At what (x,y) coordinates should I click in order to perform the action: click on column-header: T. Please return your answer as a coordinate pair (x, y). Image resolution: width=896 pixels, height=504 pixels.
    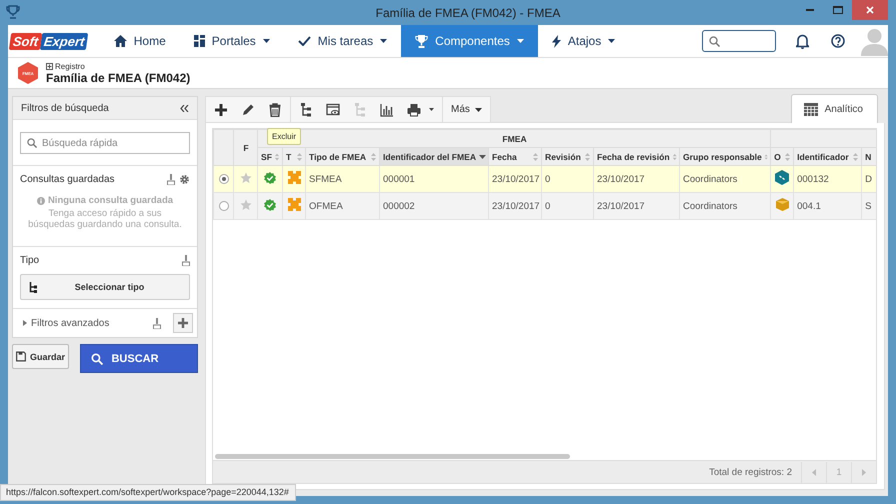
    Looking at the image, I should click on (294, 157).